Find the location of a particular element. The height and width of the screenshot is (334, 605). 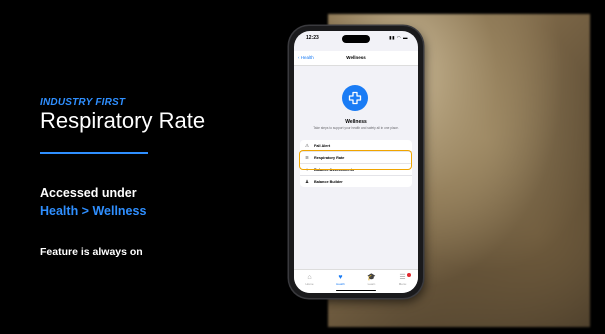

nav-bar: ‹ Health Wellness is located at coordinates (356, 58).